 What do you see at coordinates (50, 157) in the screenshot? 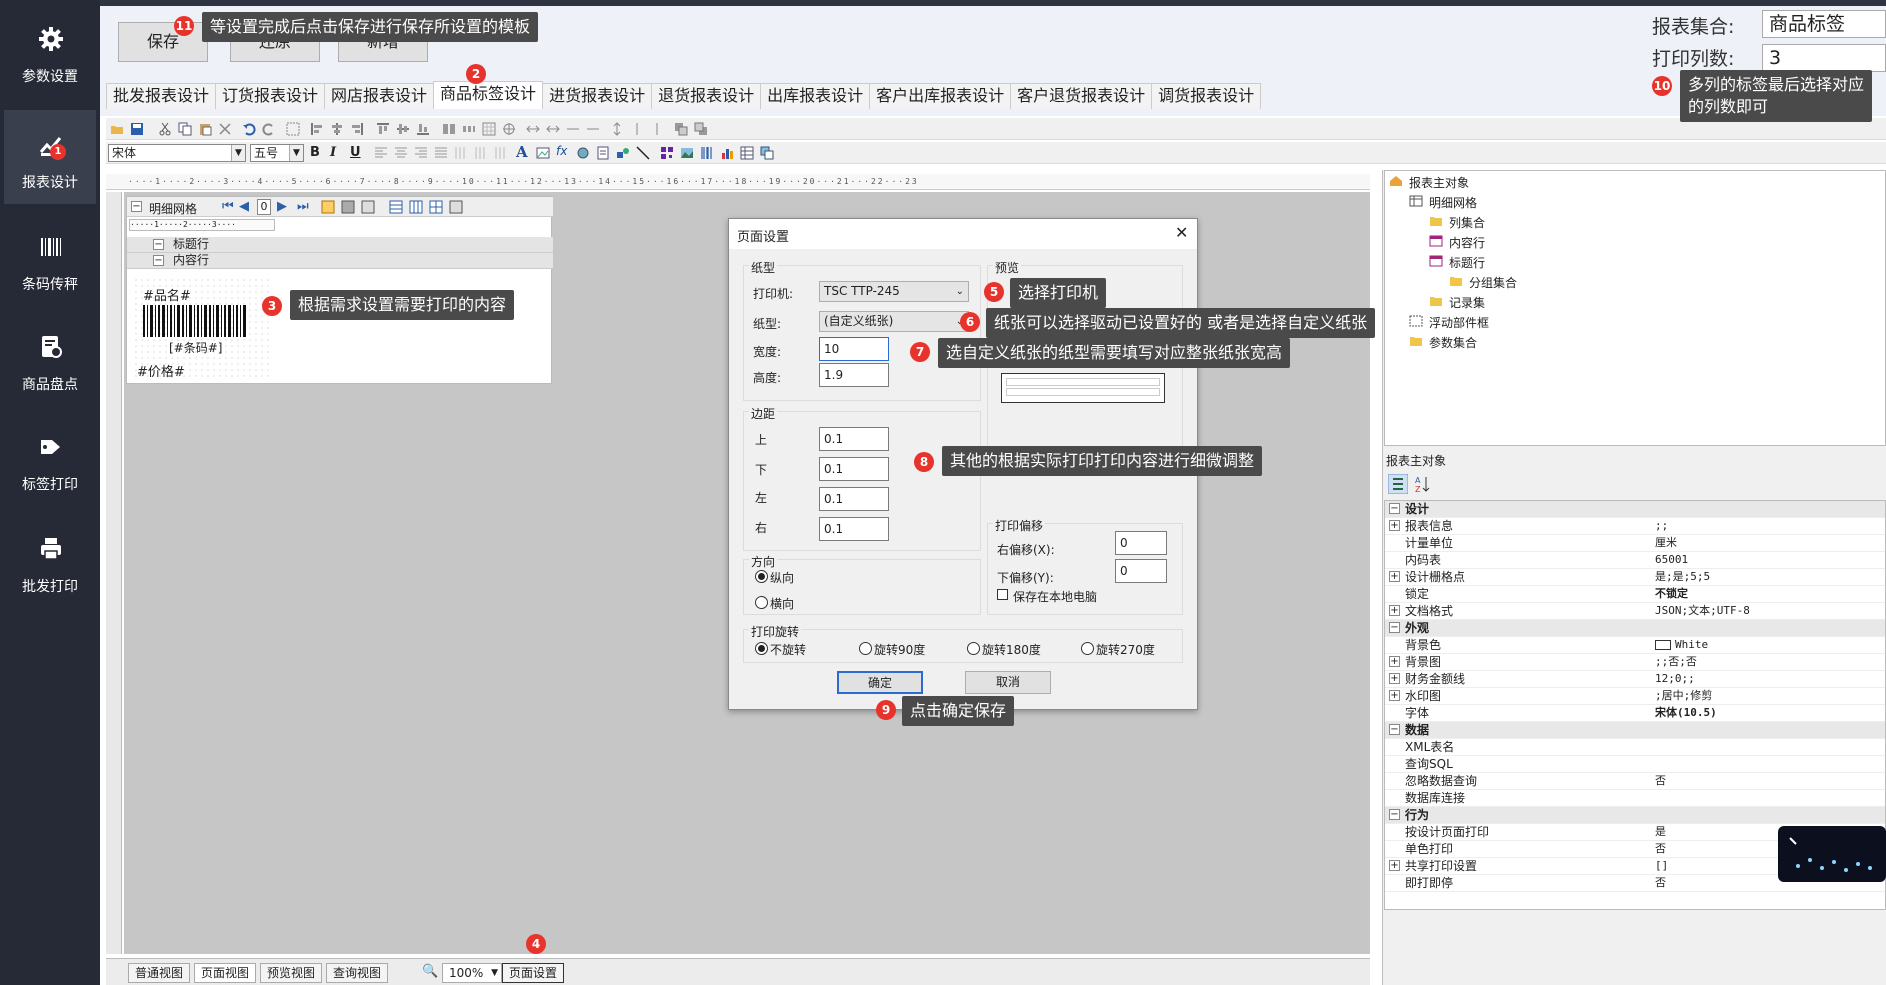
I see `sidebar-item-report-design: 1 报表设计` at bounding box center [50, 157].